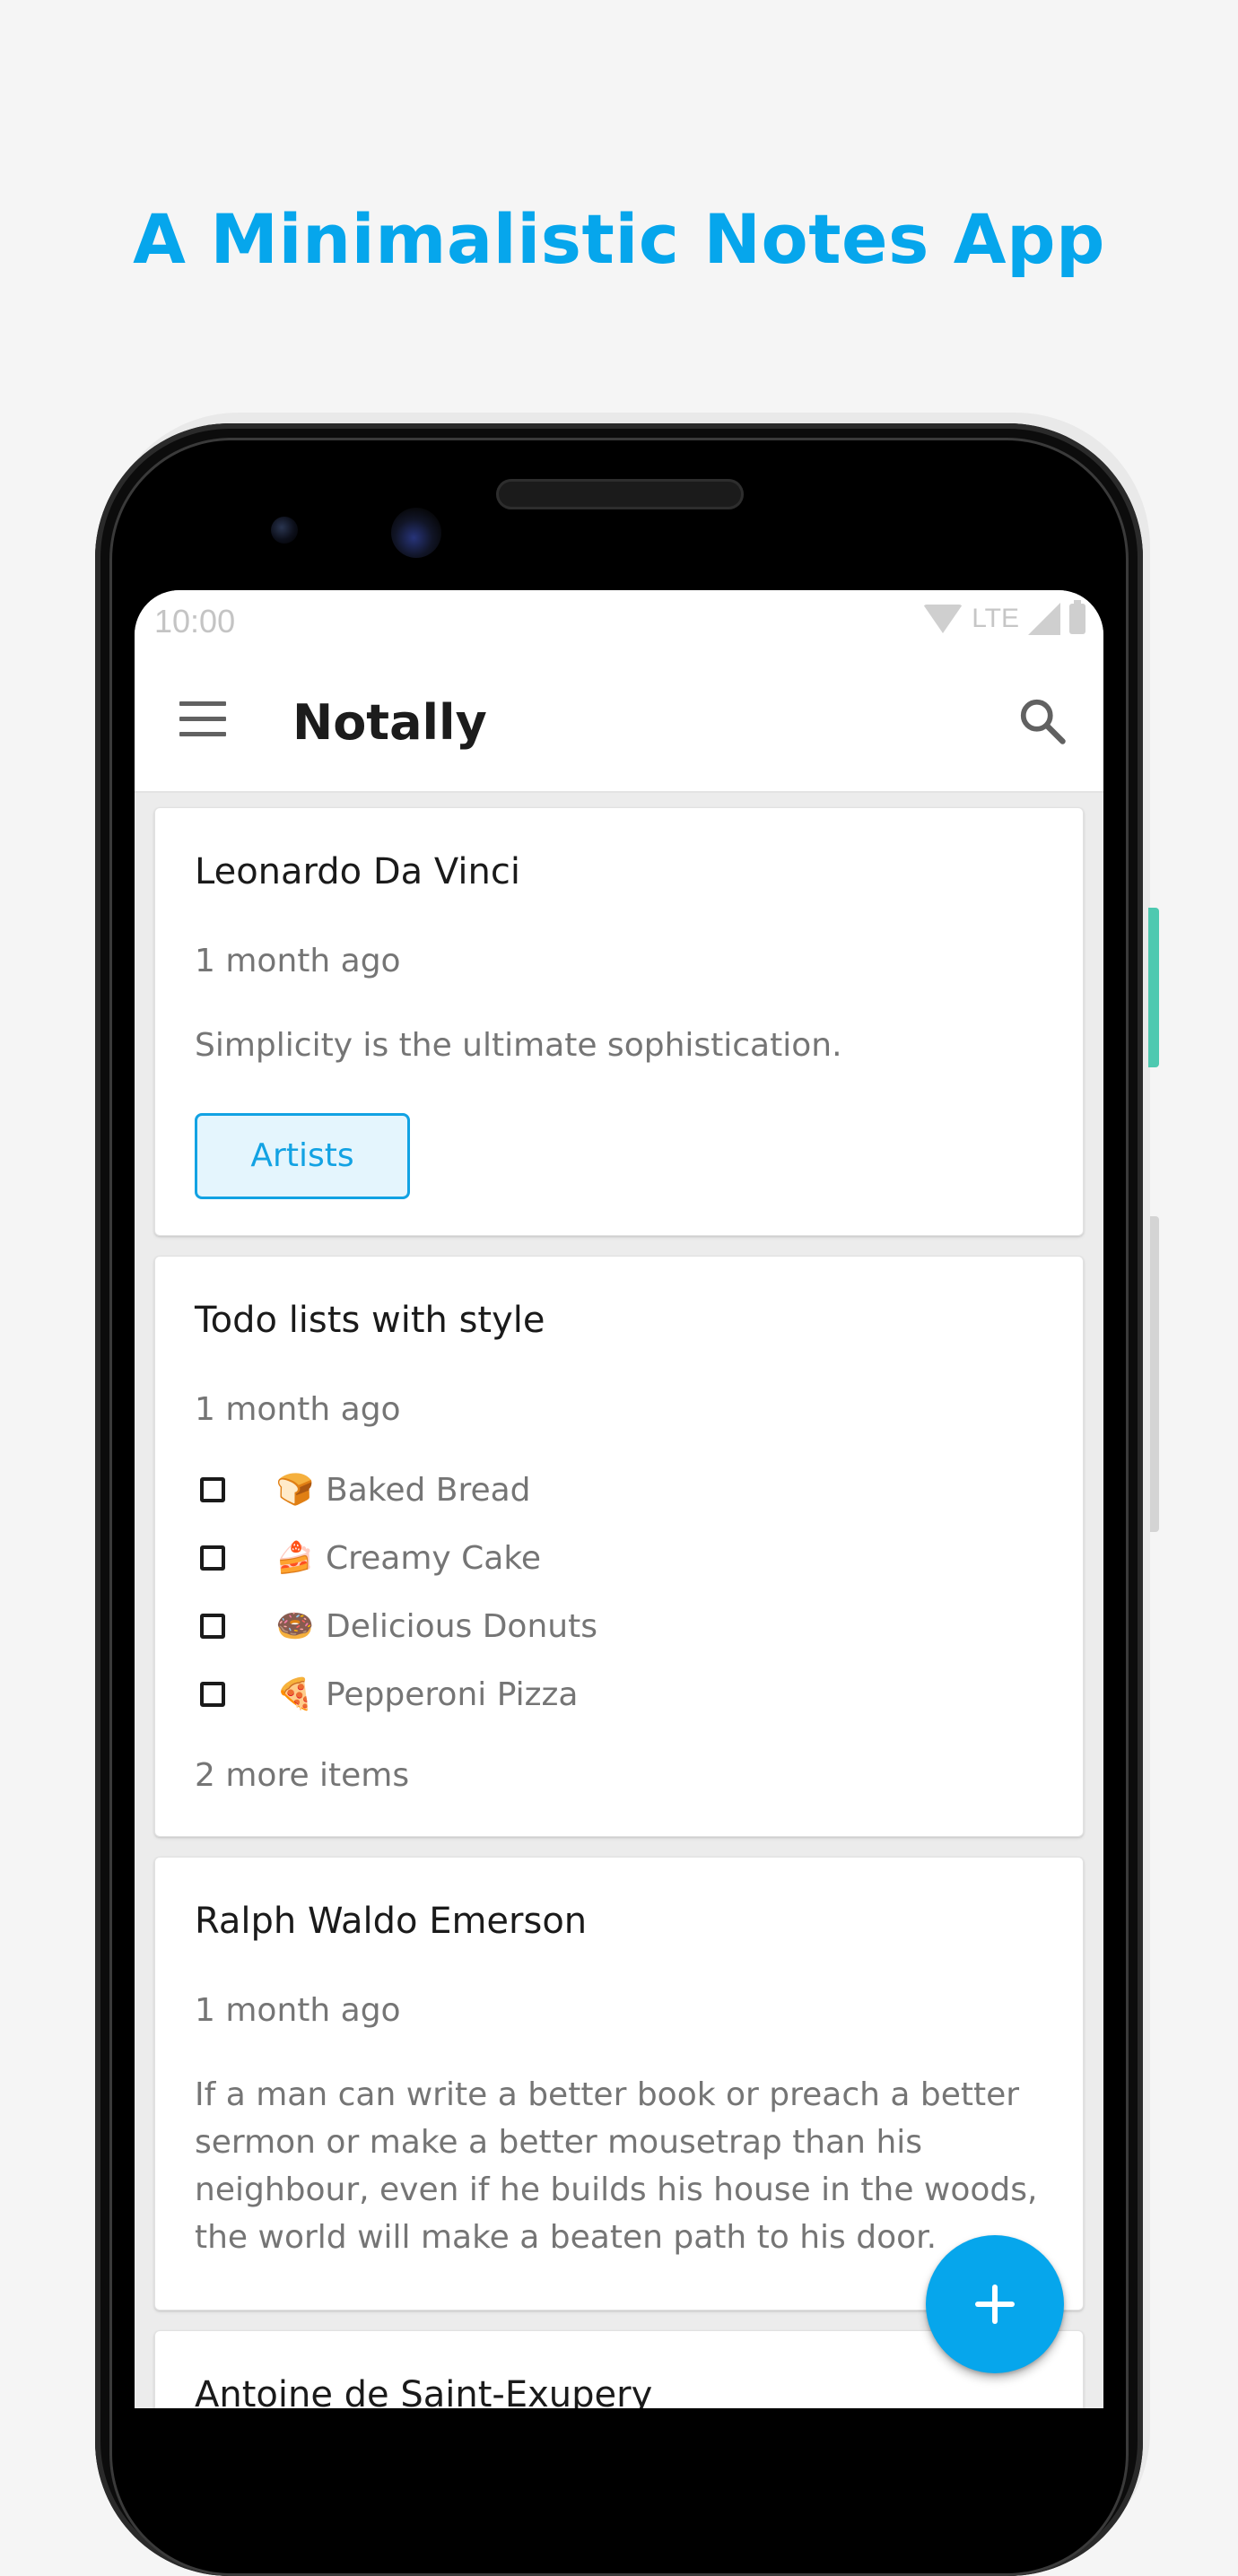 The image size is (1238, 2576). What do you see at coordinates (302, 1775) in the screenshot?
I see `more-items-count: 2 more items` at bounding box center [302, 1775].